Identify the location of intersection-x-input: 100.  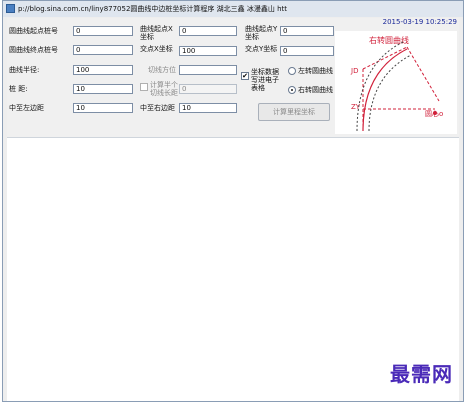
(208, 51).